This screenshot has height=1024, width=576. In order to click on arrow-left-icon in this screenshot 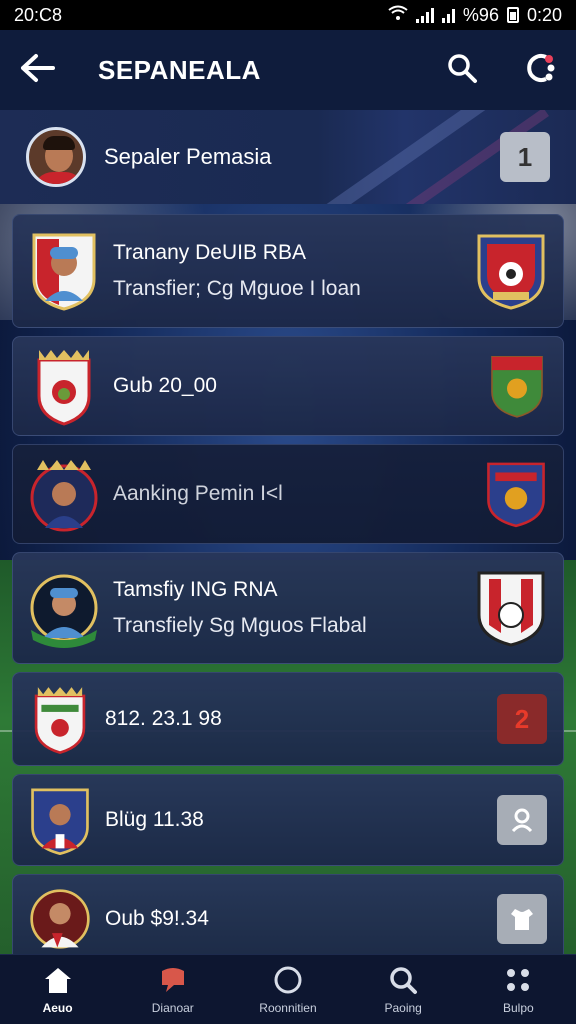, I will do `click(38, 70)`.